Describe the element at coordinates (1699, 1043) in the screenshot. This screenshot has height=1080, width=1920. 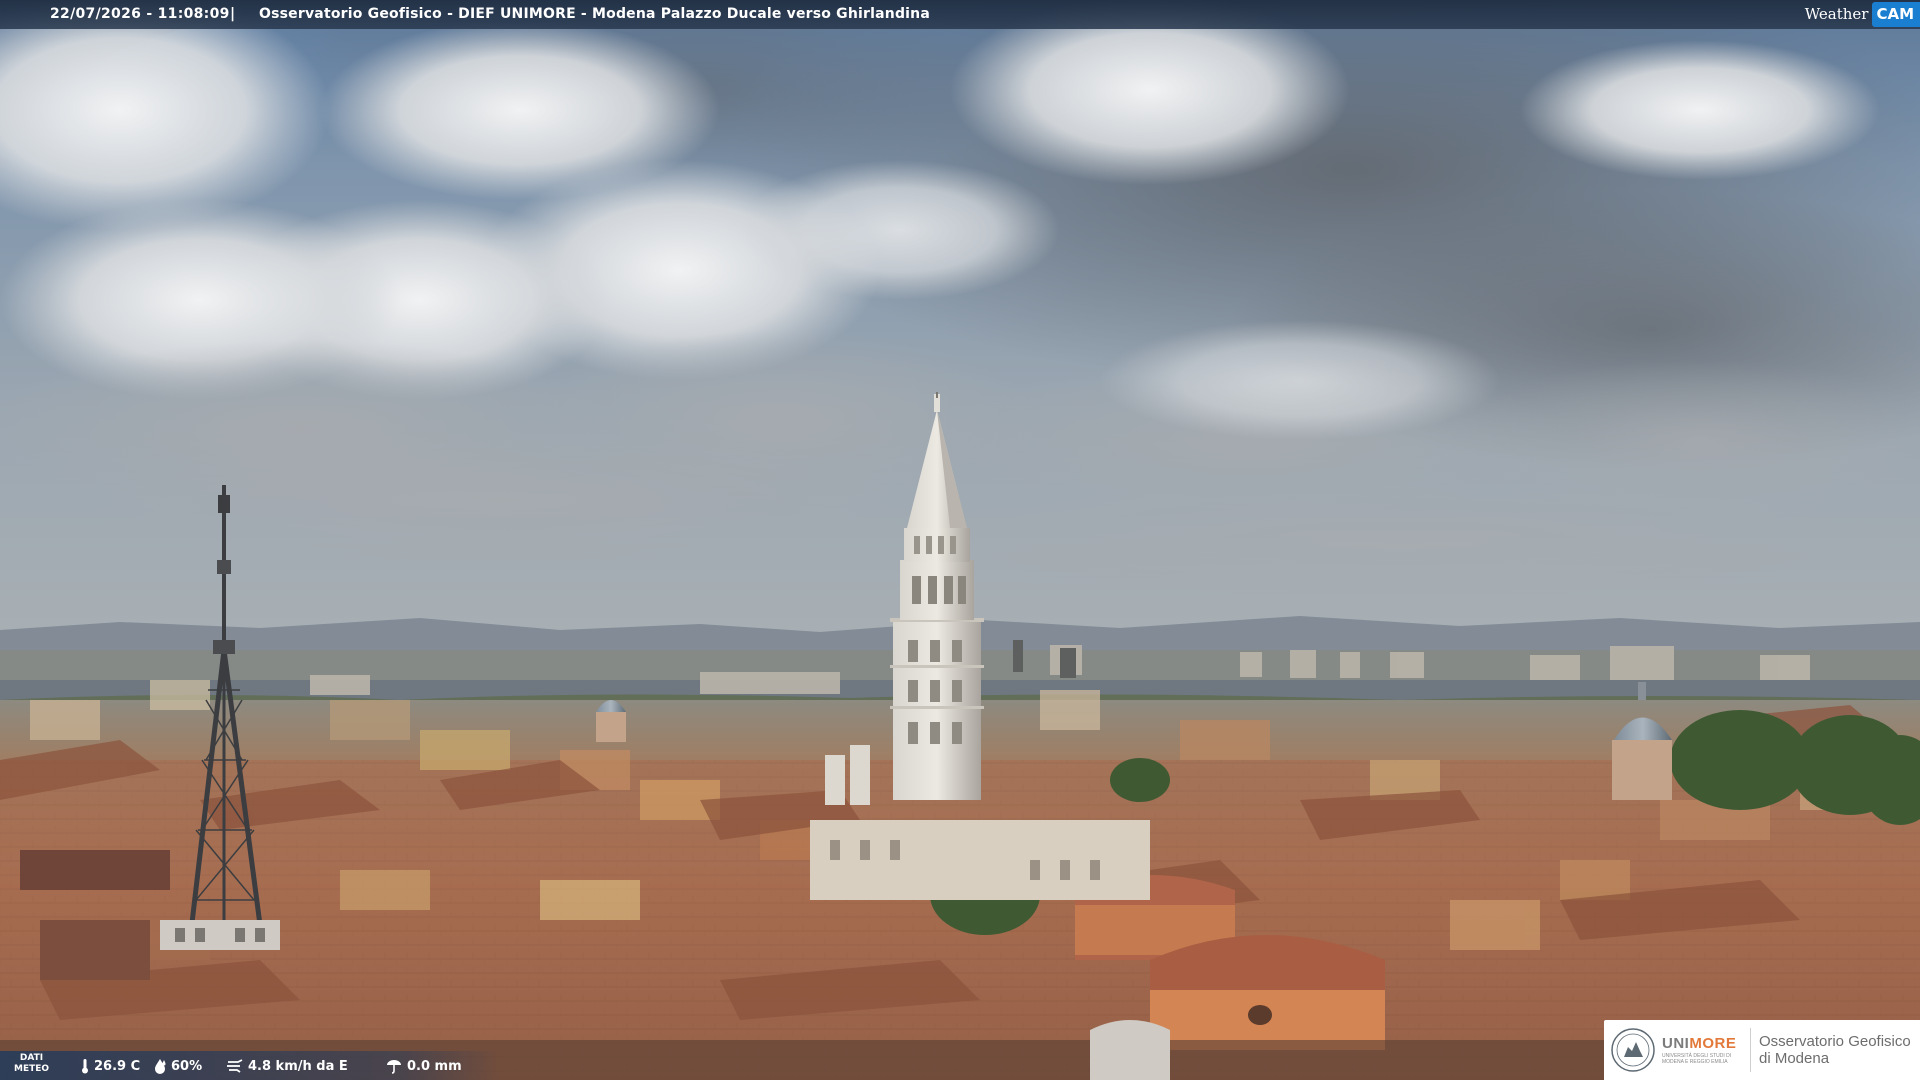
I see `unimore-wordmark: UNIMORE` at that location.